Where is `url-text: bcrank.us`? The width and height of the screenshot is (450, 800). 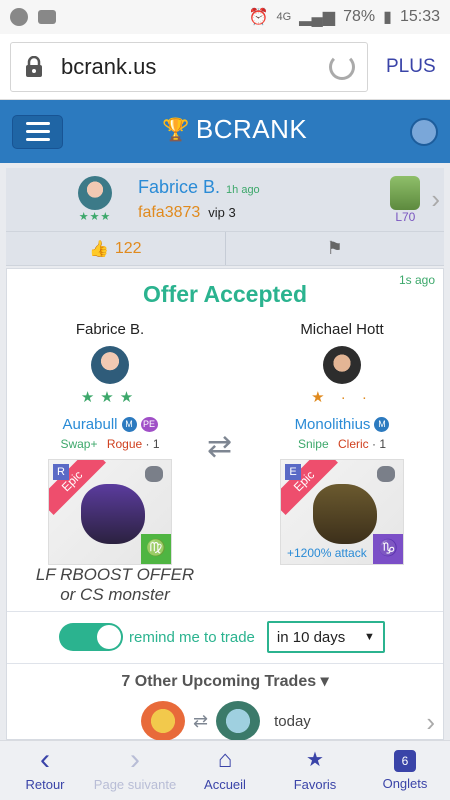 url-text: bcrank.us is located at coordinates (109, 66).